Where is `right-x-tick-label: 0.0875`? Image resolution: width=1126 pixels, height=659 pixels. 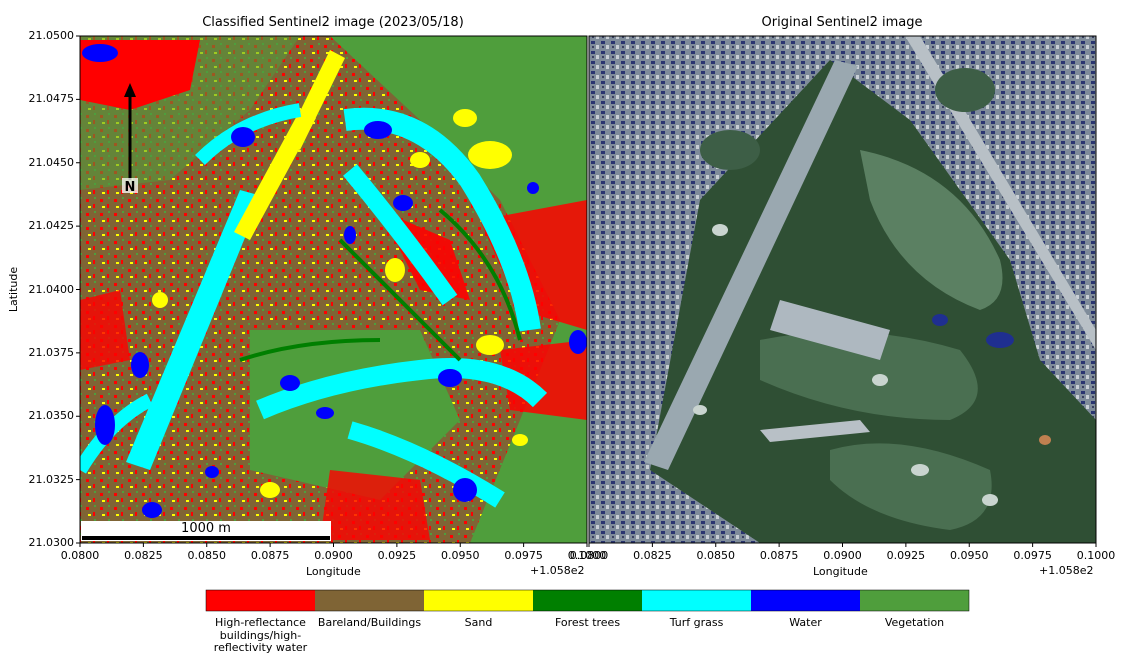 right-x-tick-label: 0.0875 is located at coordinates (779, 555).